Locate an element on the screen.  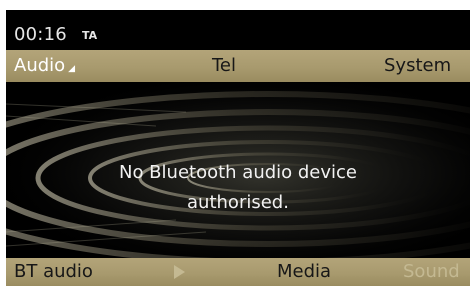
status-message-line1: No Bluetooth audio device is located at coordinates (238, 172).